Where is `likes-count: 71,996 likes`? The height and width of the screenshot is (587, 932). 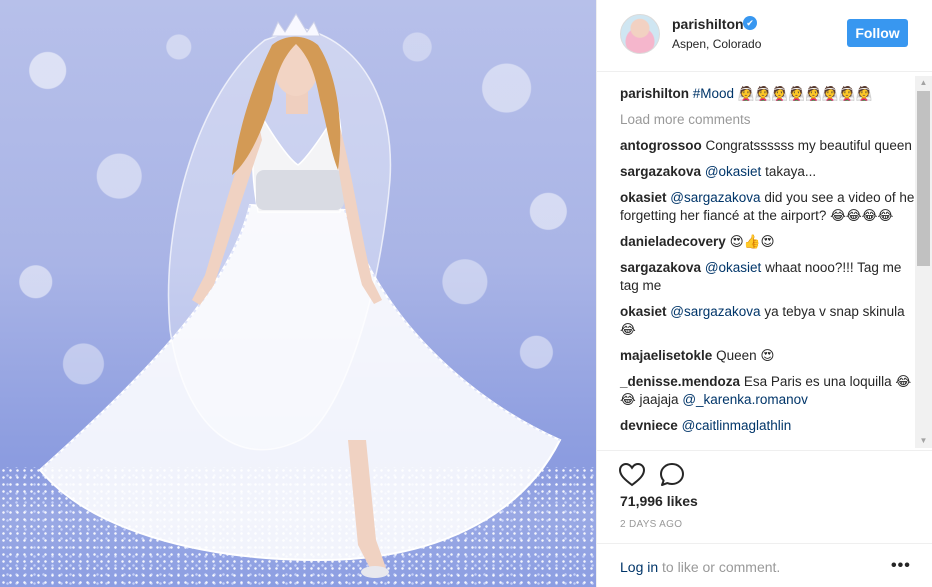 likes-count: 71,996 likes is located at coordinates (659, 501).